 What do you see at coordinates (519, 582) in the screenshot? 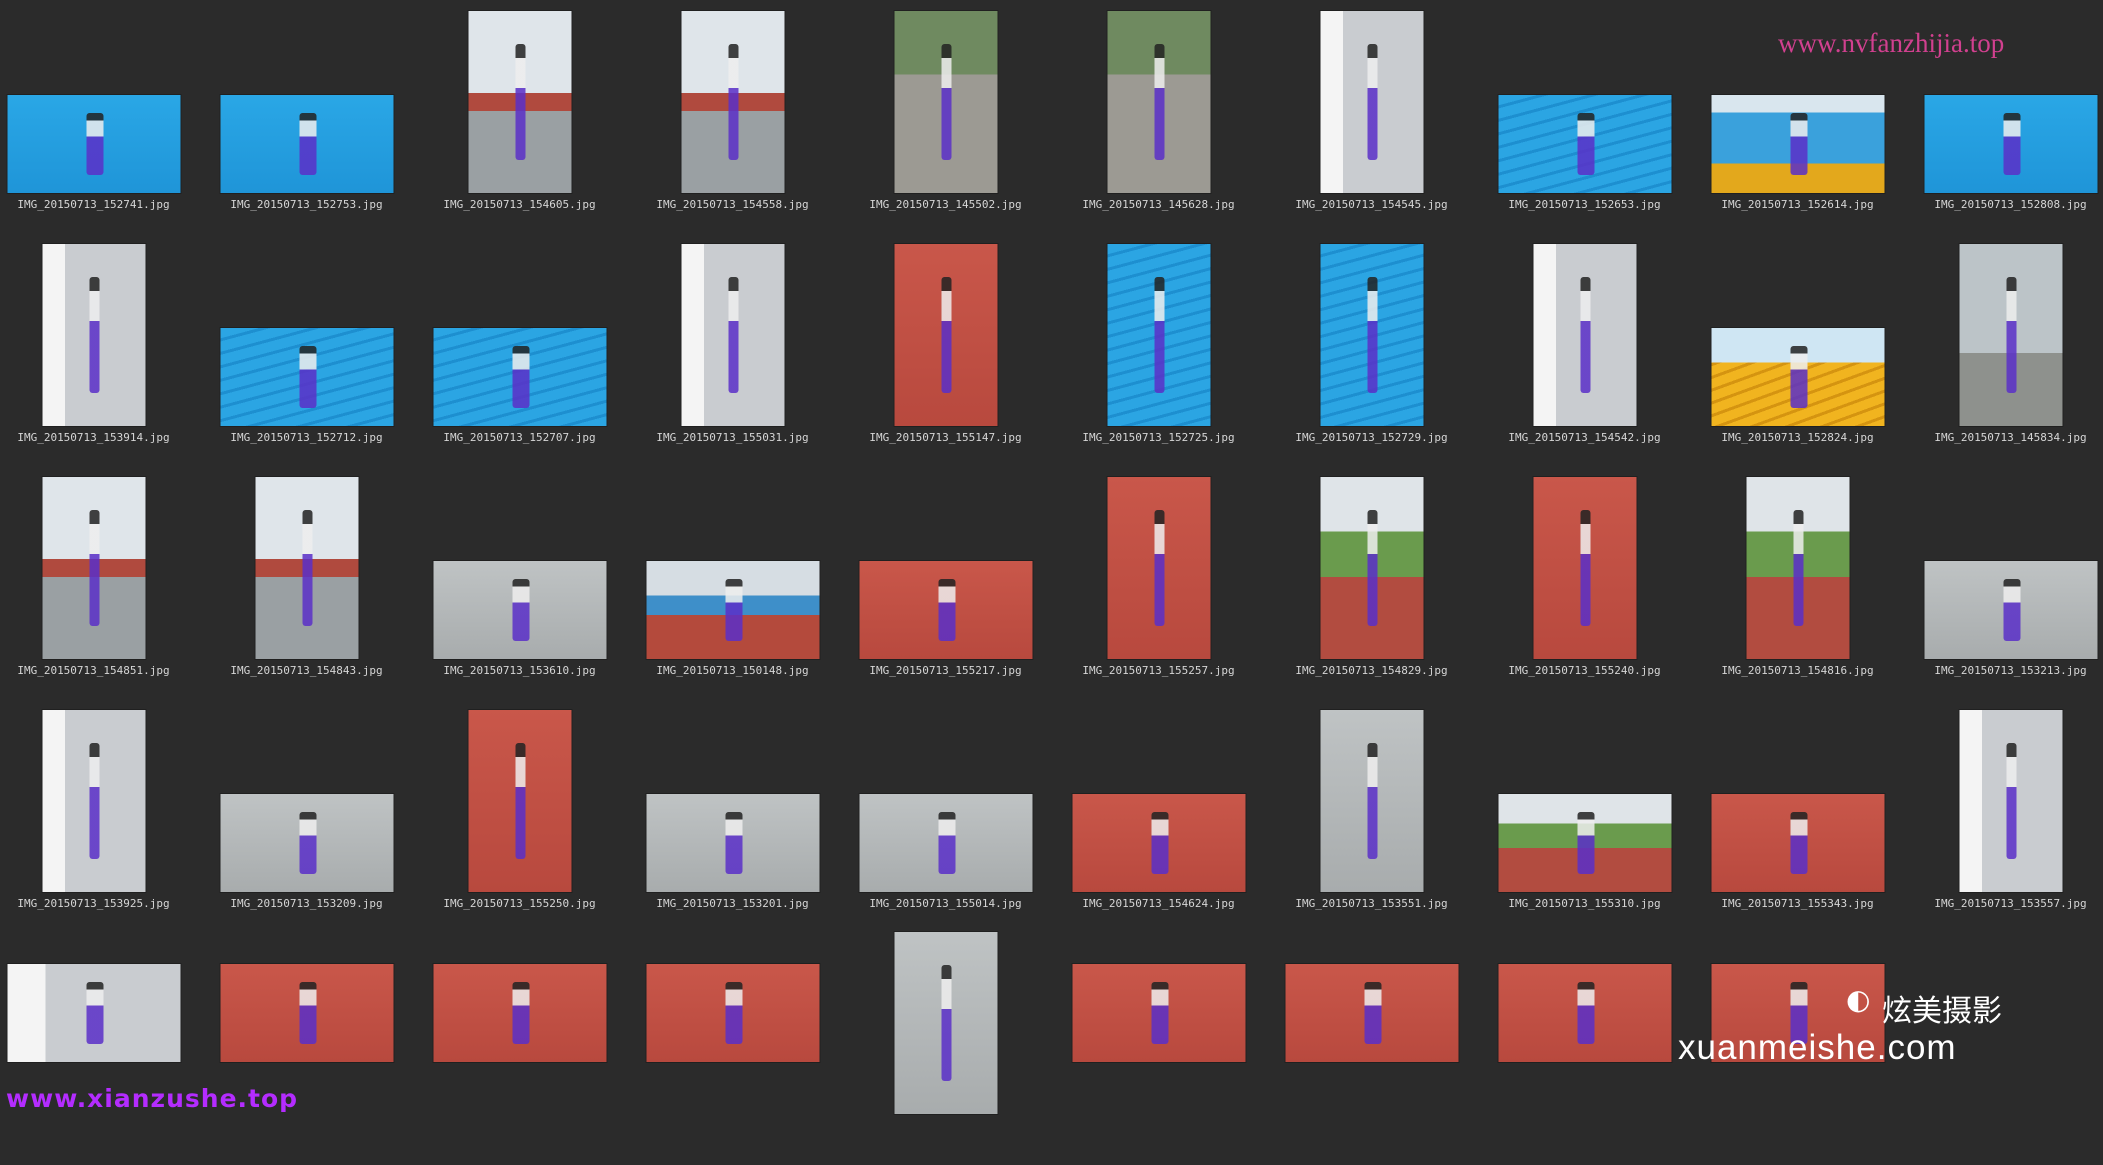
I see `thumbnail-item: IMG_20150713_153610.jpg` at bounding box center [519, 582].